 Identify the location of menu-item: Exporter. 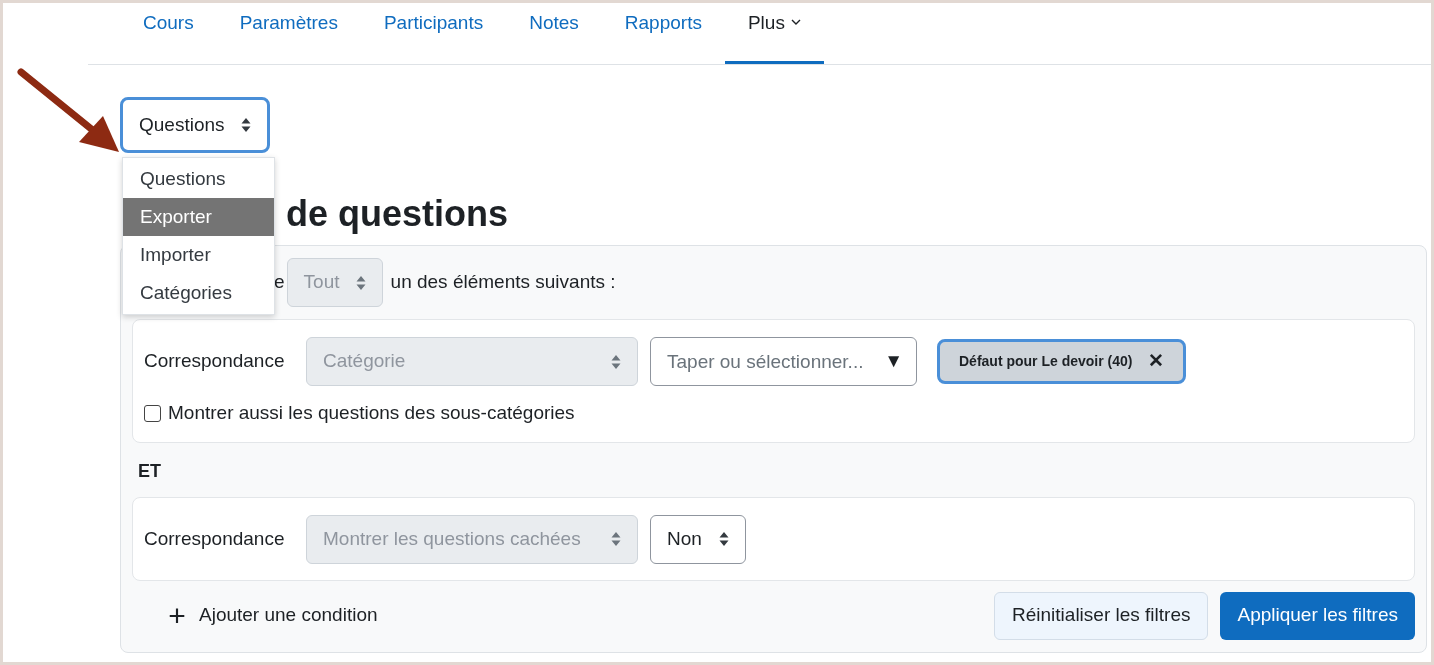
(198, 217).